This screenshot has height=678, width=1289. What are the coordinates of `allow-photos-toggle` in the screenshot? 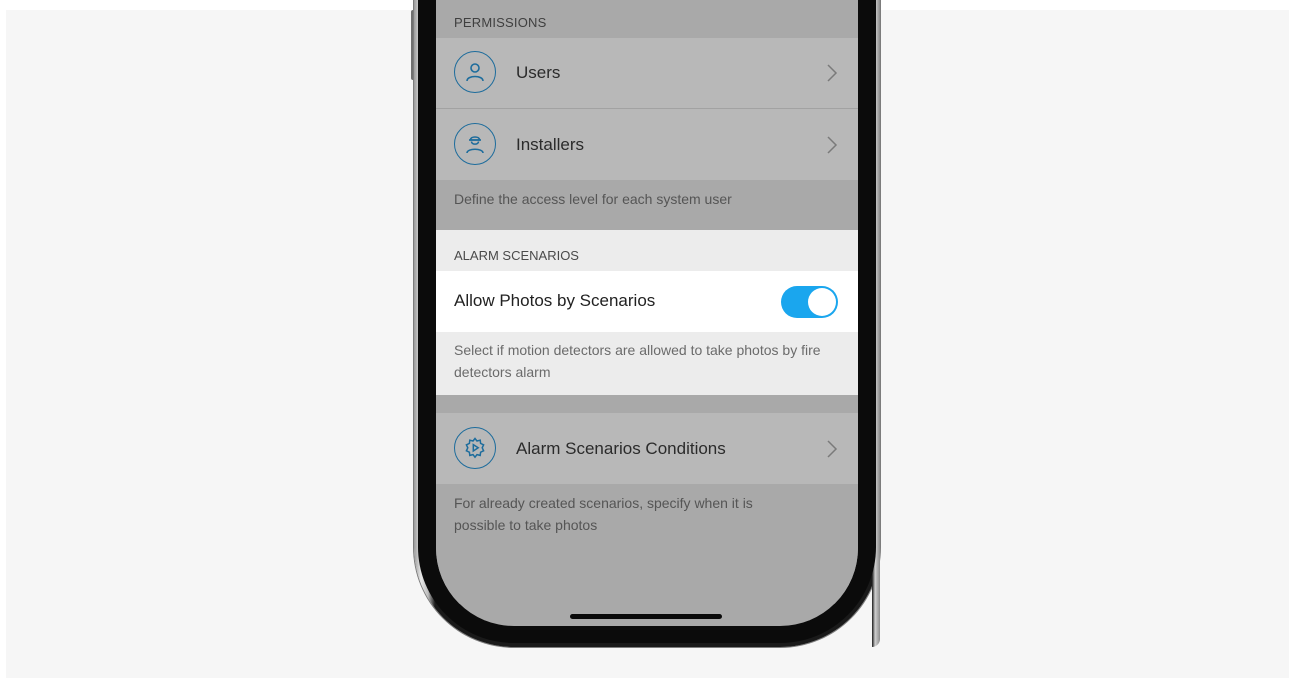 It's located at (809, 302).